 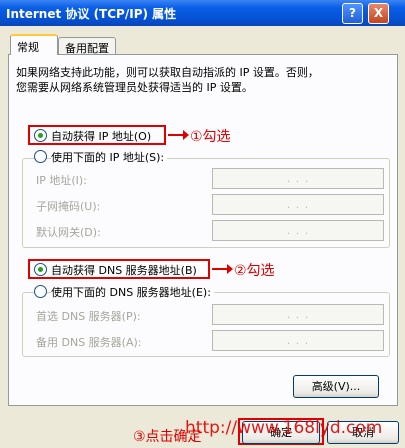 What do you see at coordinates (34, 44) in the screenshot?
I see `tab-general: 常规` at bounding box center [34, 44].